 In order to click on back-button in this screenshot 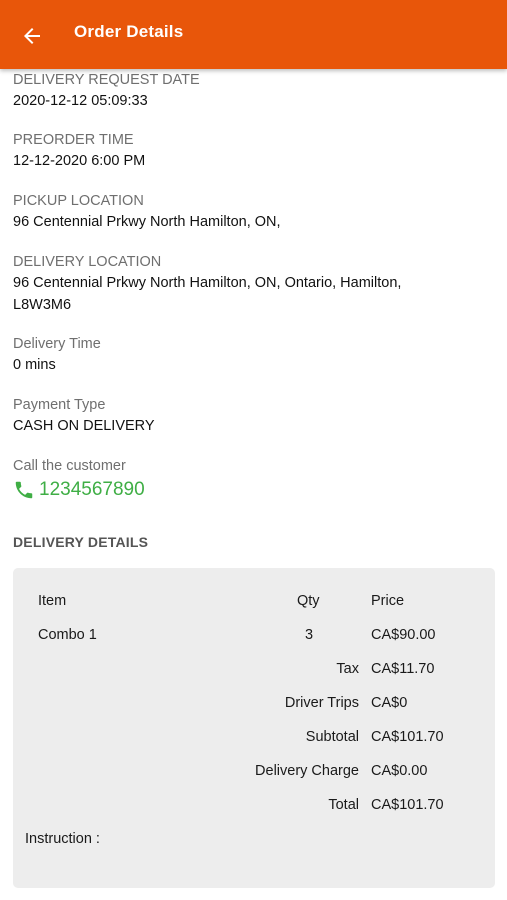, I will do `click(32, 36)`.